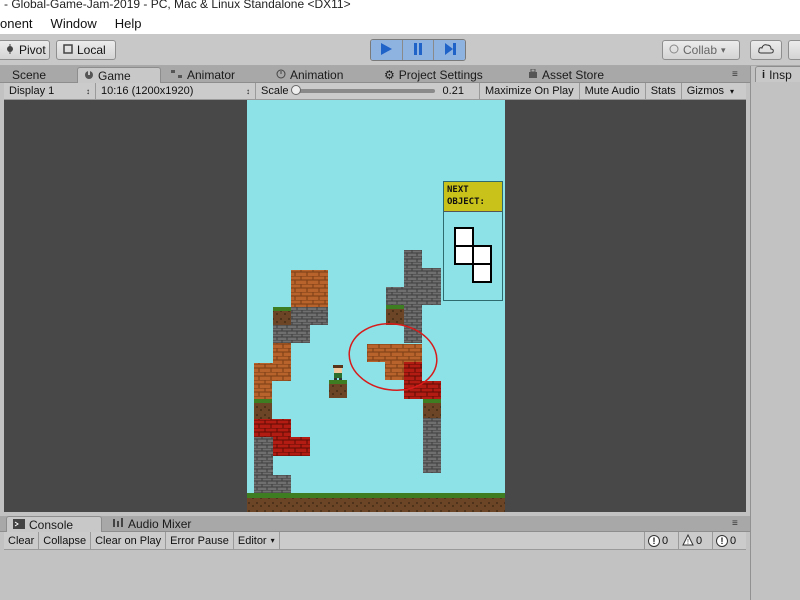  What do you see at coordinates (281, 75) in the screenshot?
I see `animation-icon` at bounding box center [281, 75].